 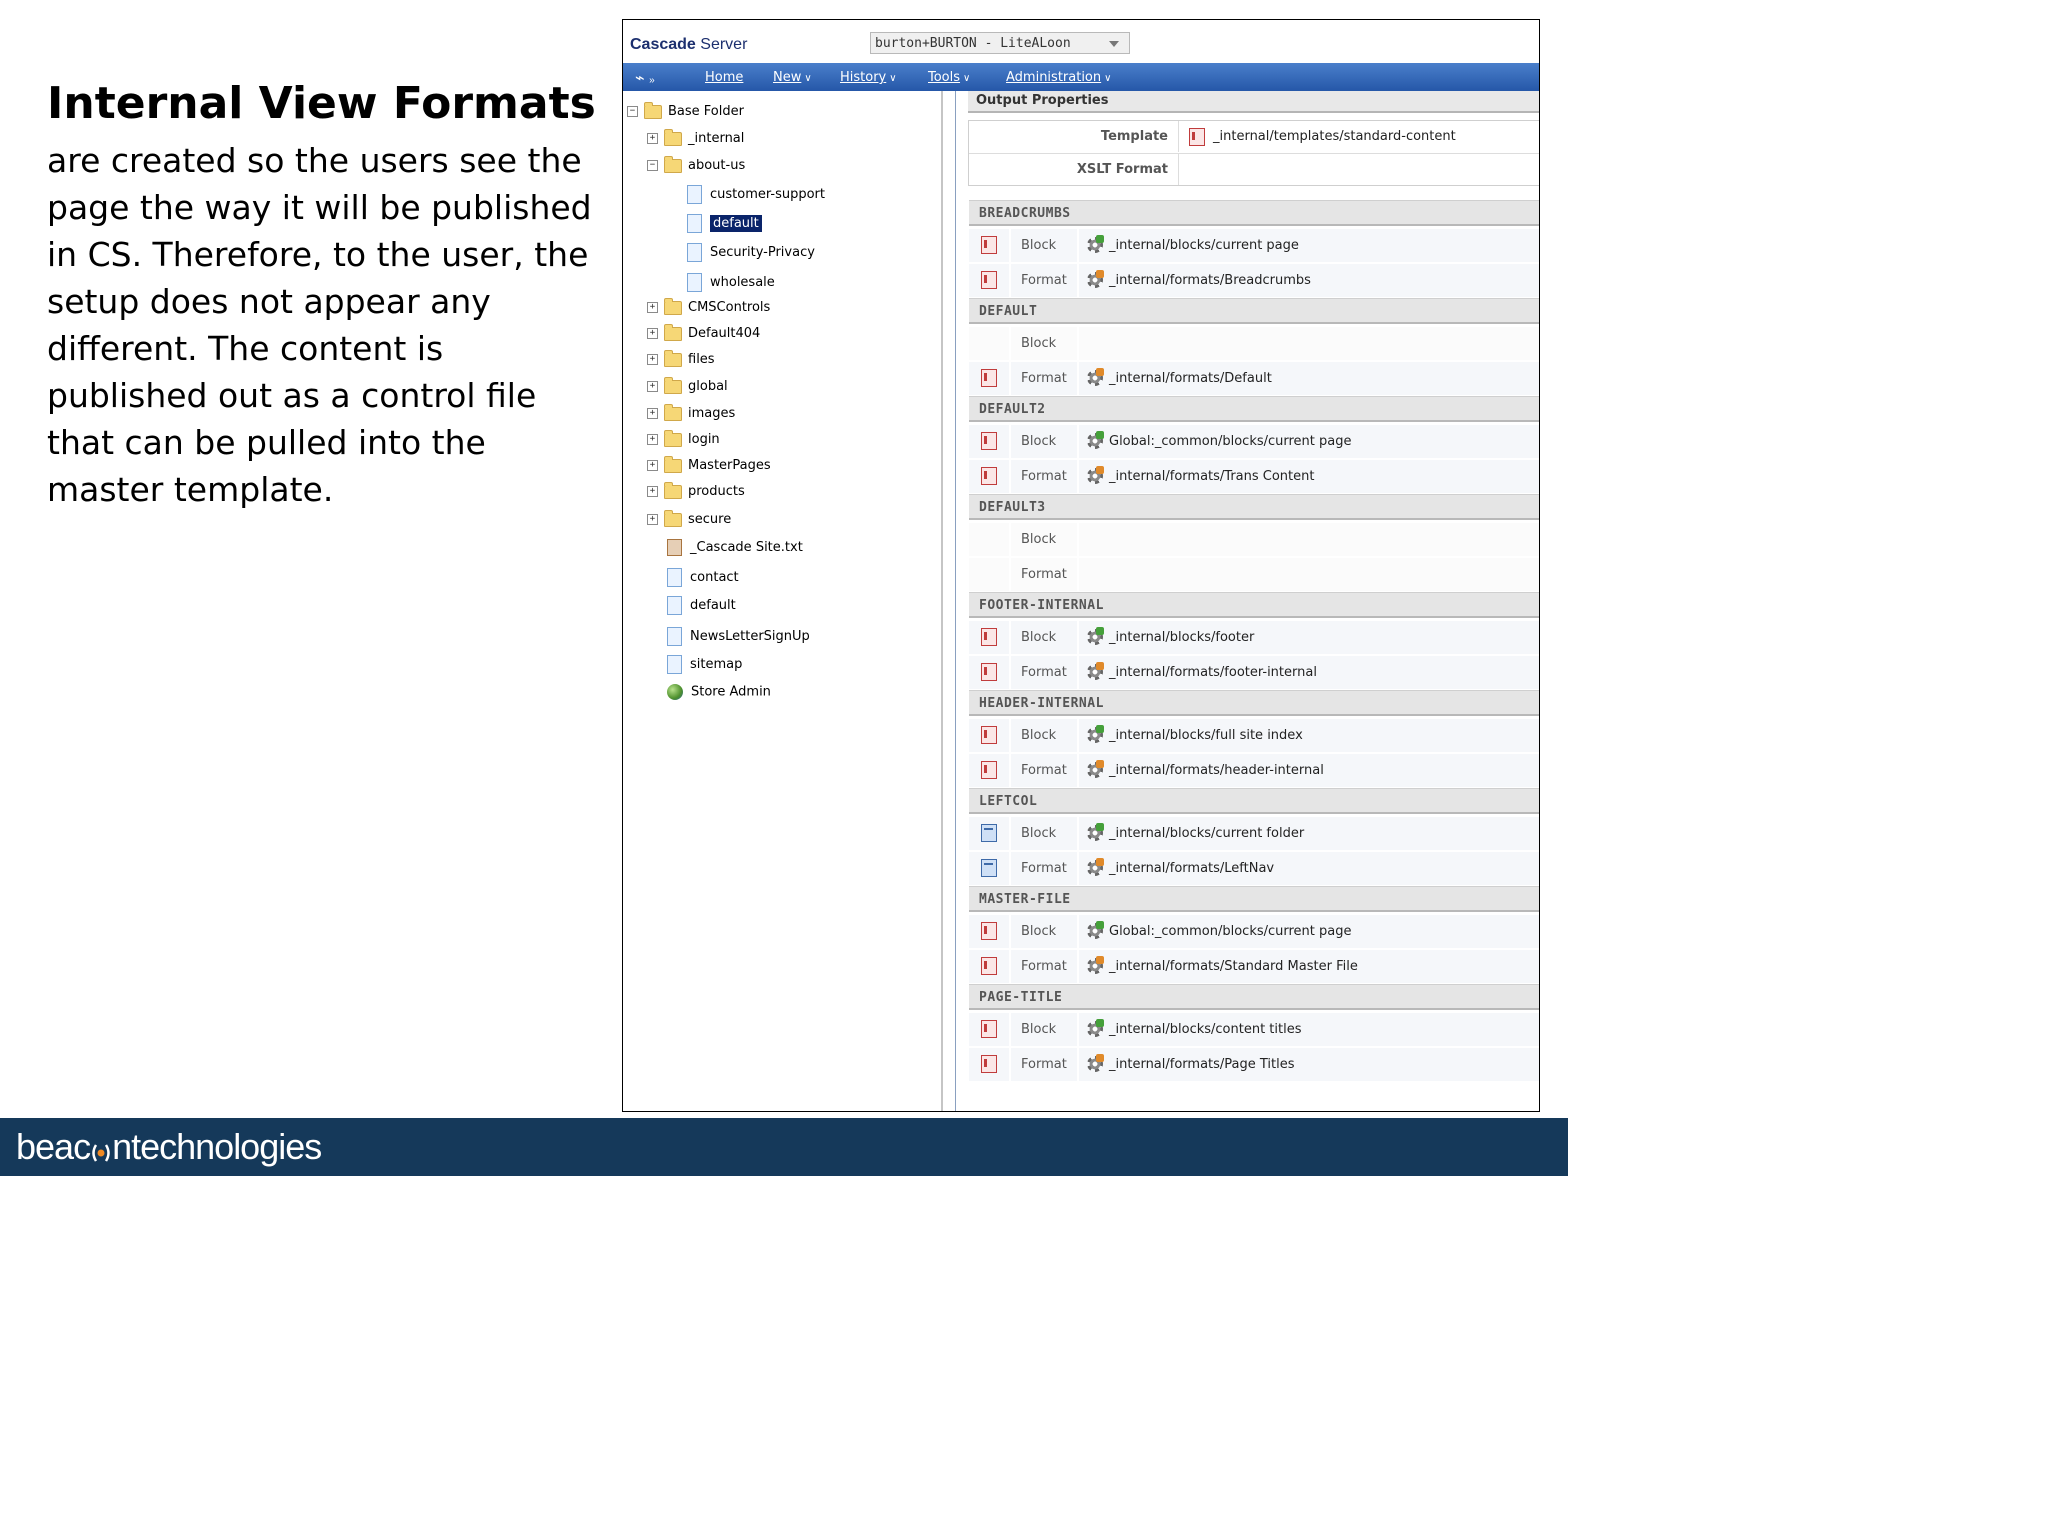 What do you see at coordinates (1233, 966) in the screenshot?
I see `region-row-path: _internal/formats/Standard Master File` at bounding box center [1233, 966].